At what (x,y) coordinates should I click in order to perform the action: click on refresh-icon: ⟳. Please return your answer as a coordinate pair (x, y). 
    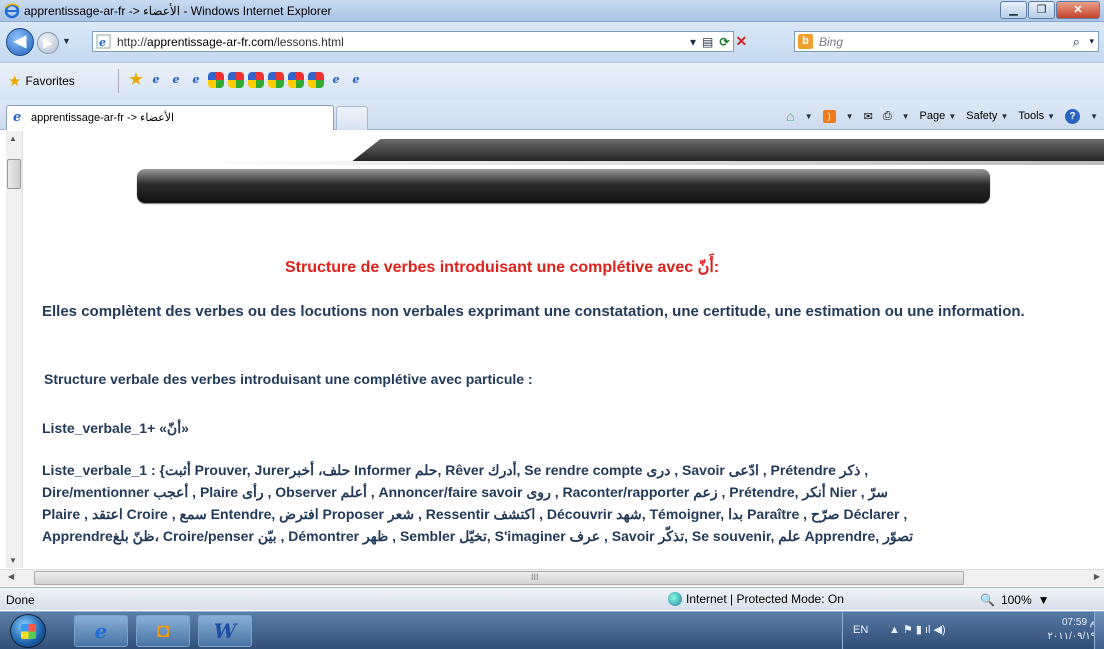
    Looking at the image, I should click on (724, 42).